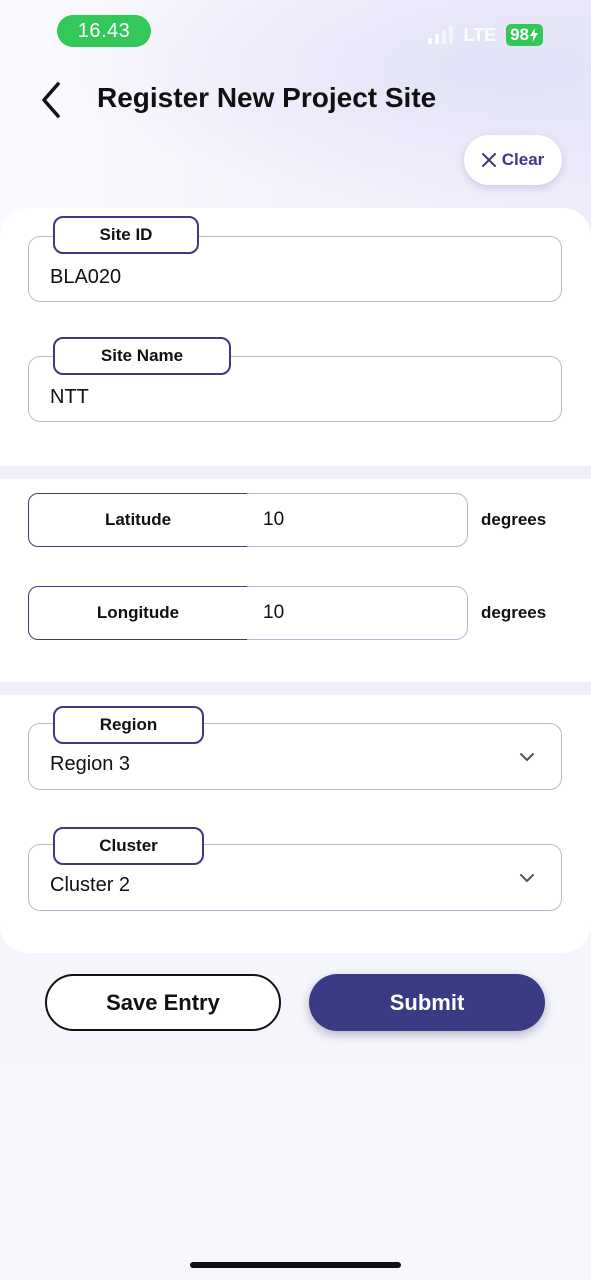 The image size is (591, 1280). I want to click on longitude-label: Longitude, so click(138, 613).